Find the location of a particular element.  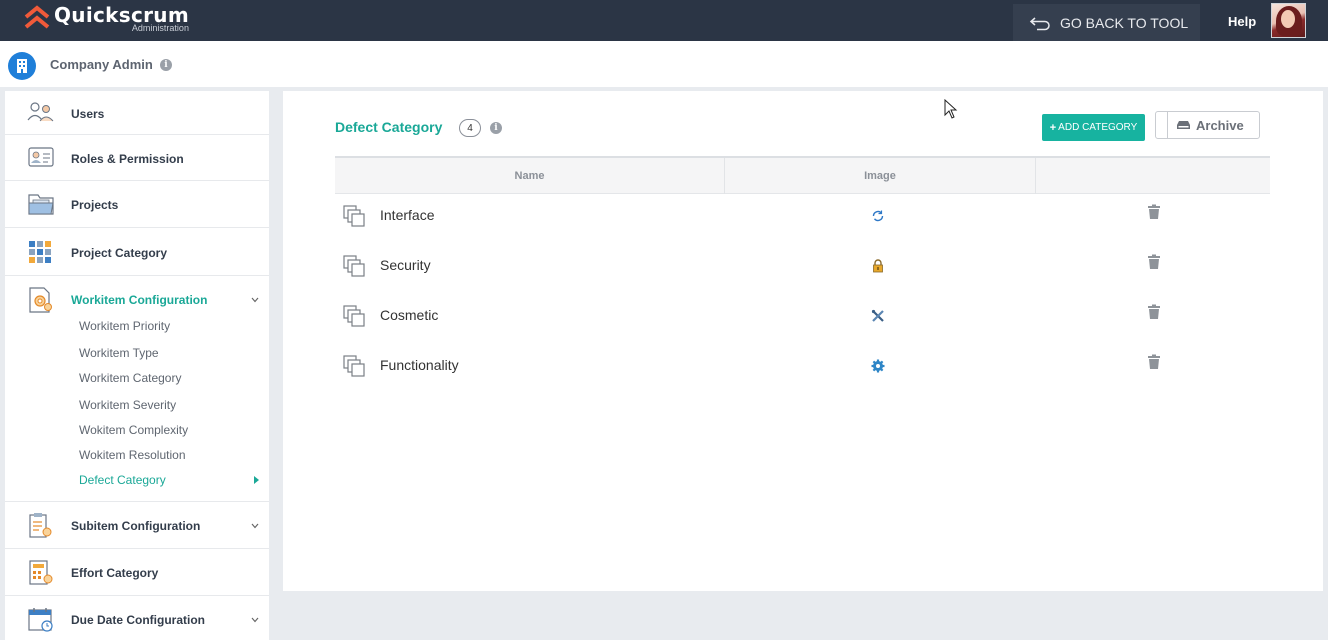

tools-icon is located at coordinates (878, 316).